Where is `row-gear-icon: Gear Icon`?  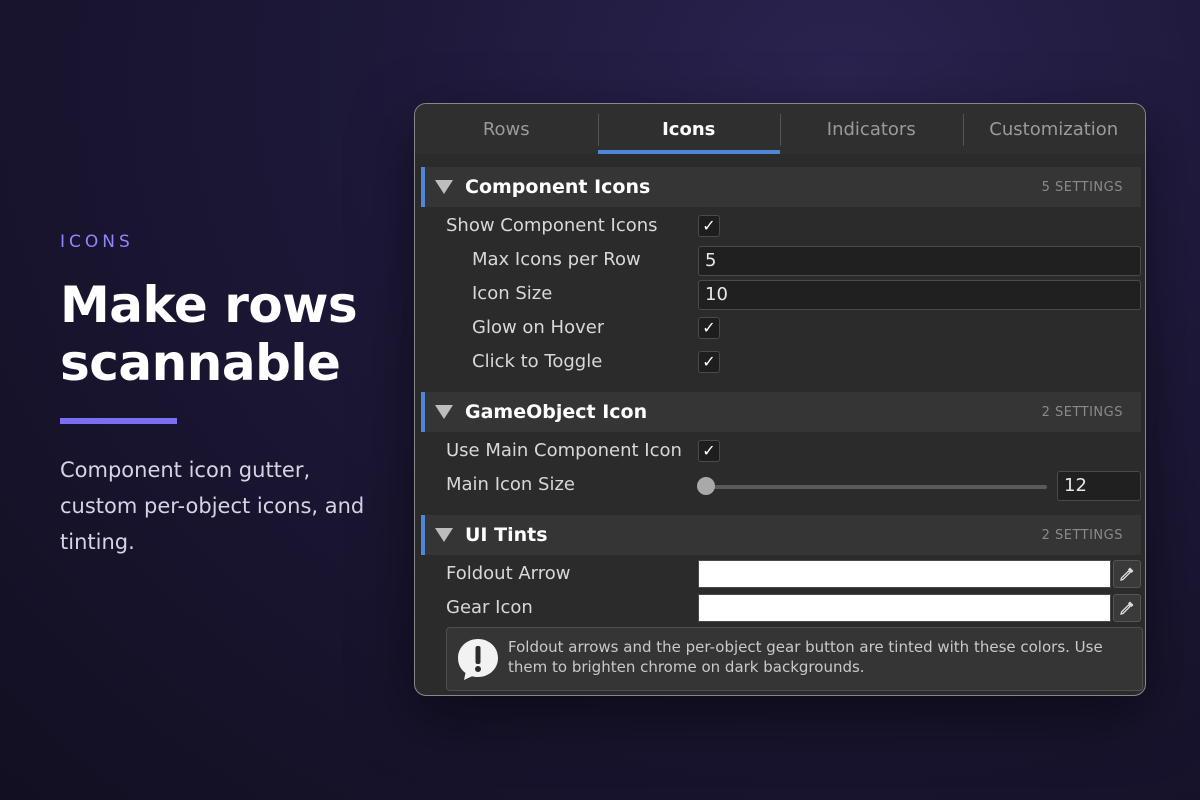 row-gear-icon: Gear Icon is located at coordinates (780, 608).